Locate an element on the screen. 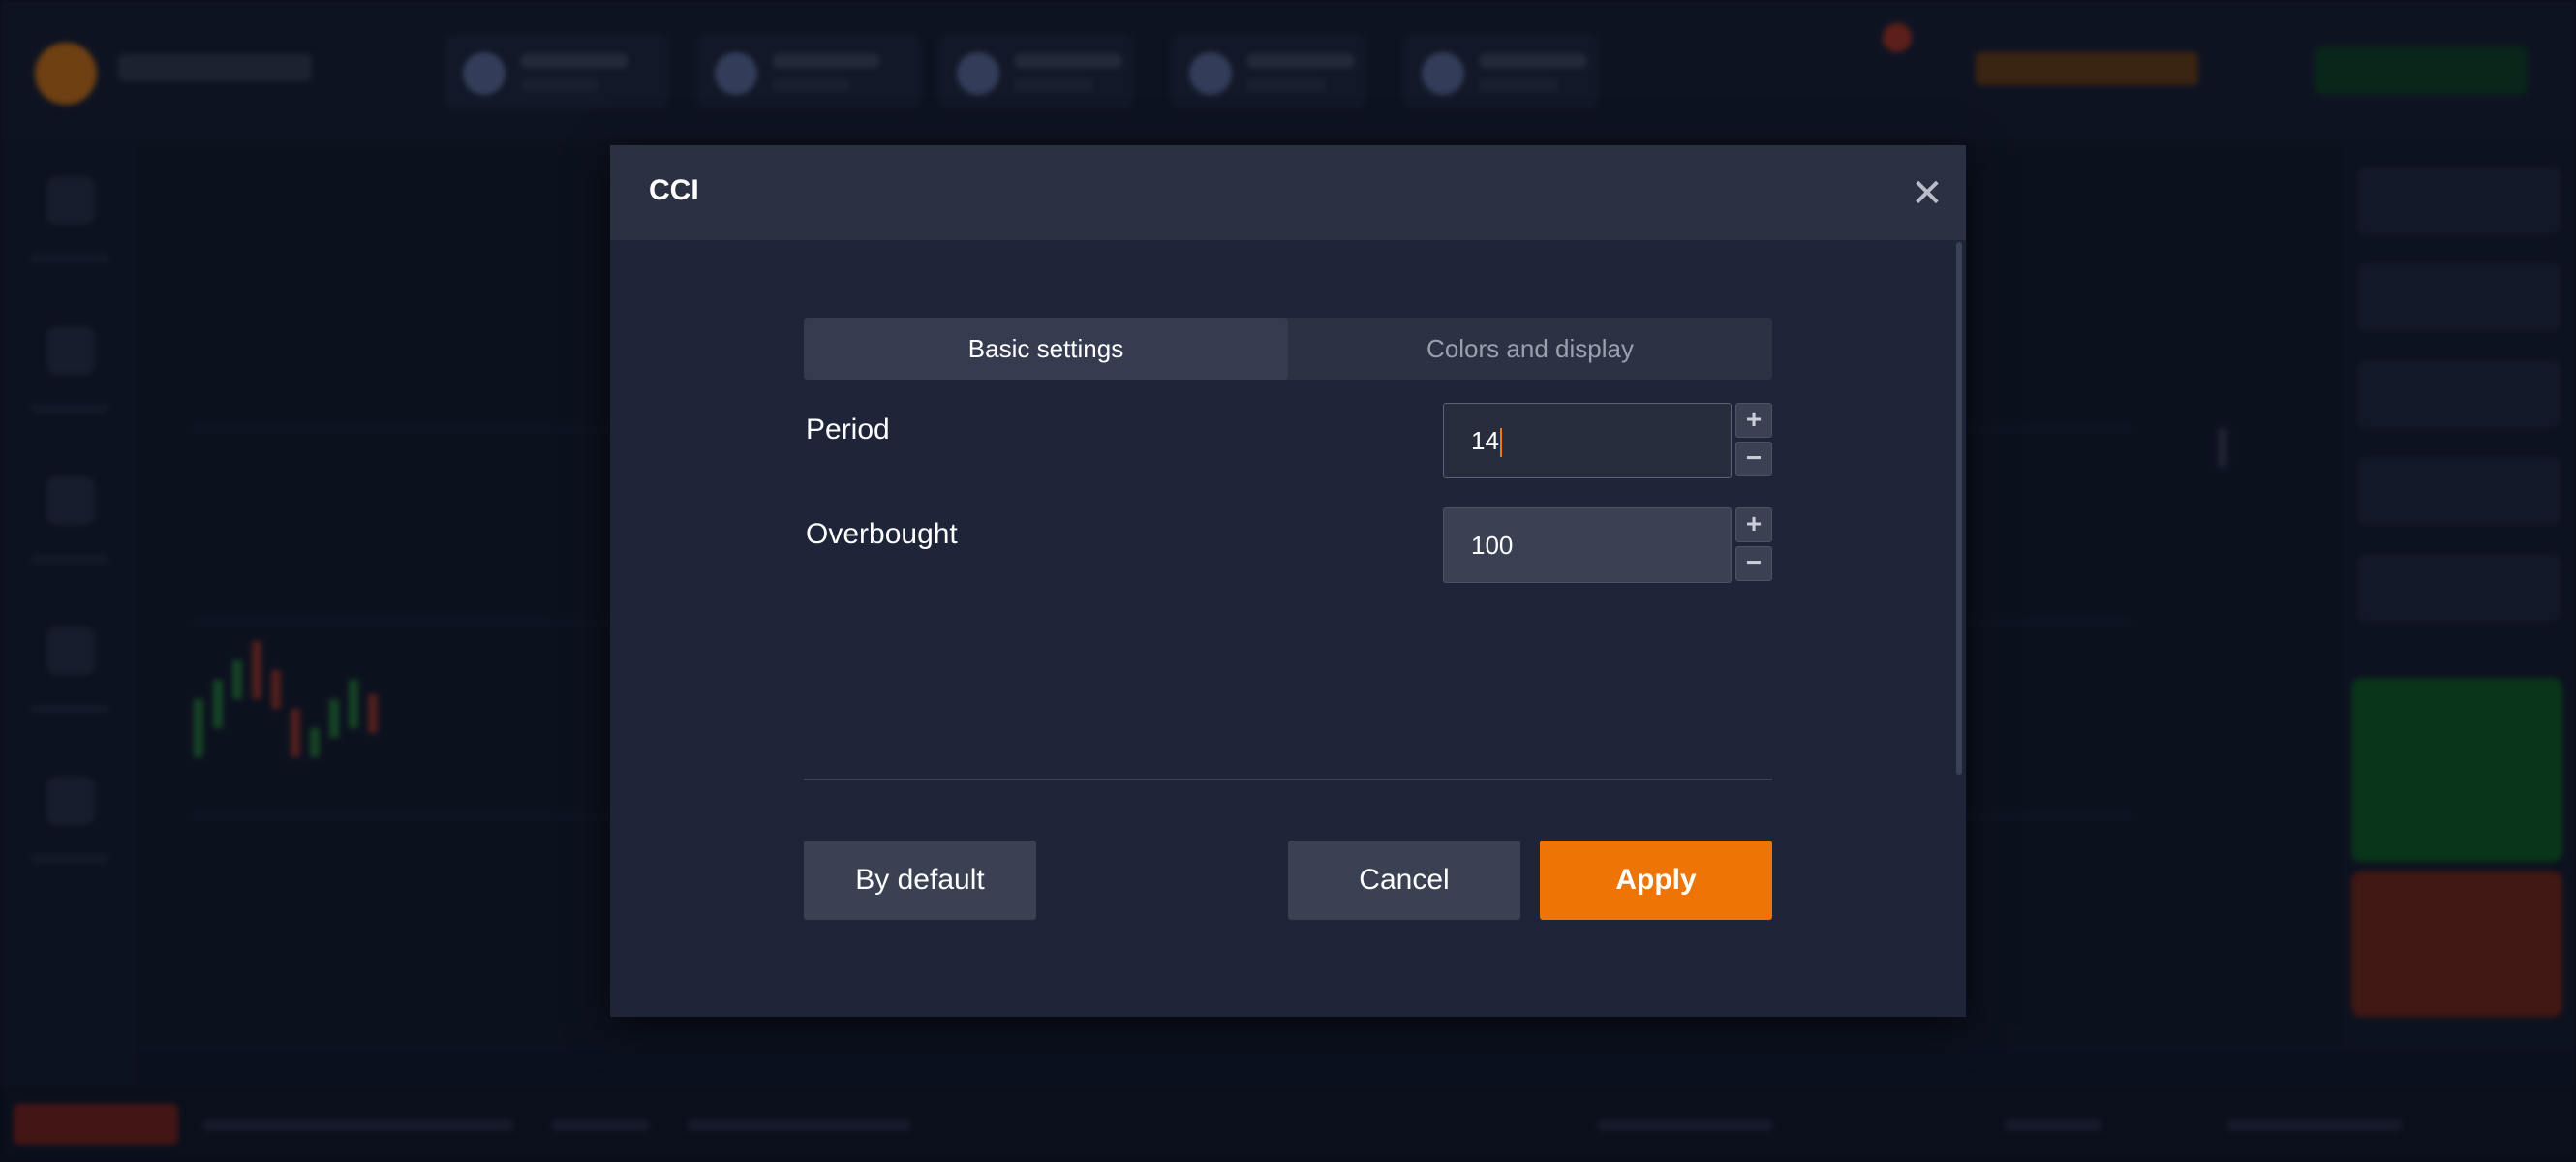 The width and height of the screenshot is (2576, 1162). period-increment-button: + is located at coordinates (1753, 421).